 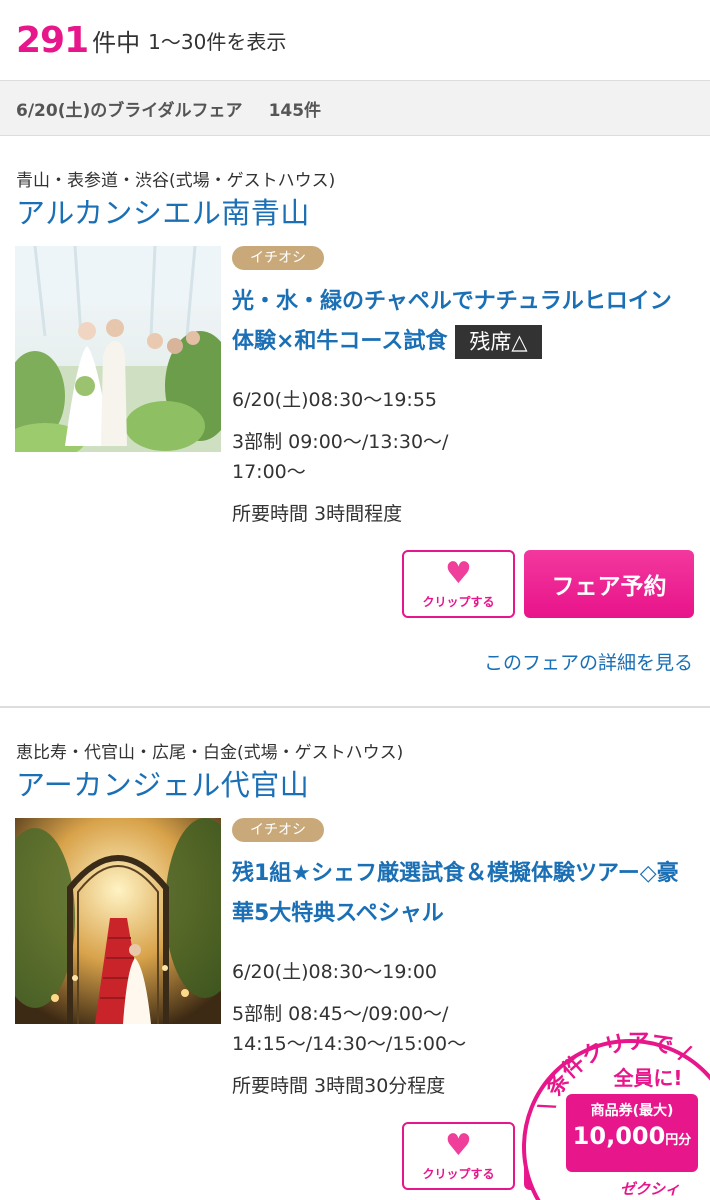 I want to click on result-count-bar: 291 件中 1〜30件を表示, so click(x=355, y=40).